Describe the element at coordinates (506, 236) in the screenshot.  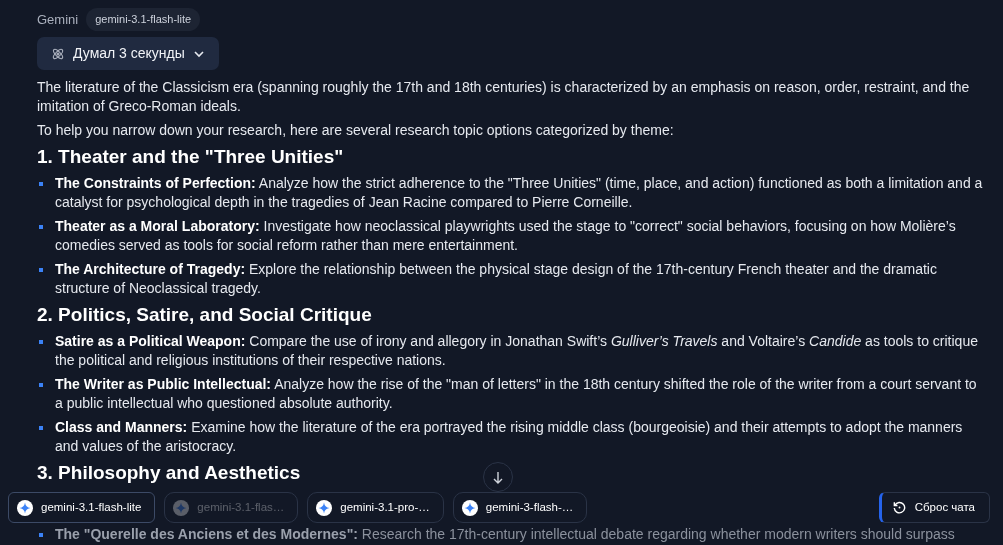
I see `list-item-text: Theater as a Moral Laboratory: Investigate how neoclassical playwrights used the stage to "correct" social behaviors, focusing on how Molière’s comedies served as tools for social reform rather than mere entertainment.` at that location.